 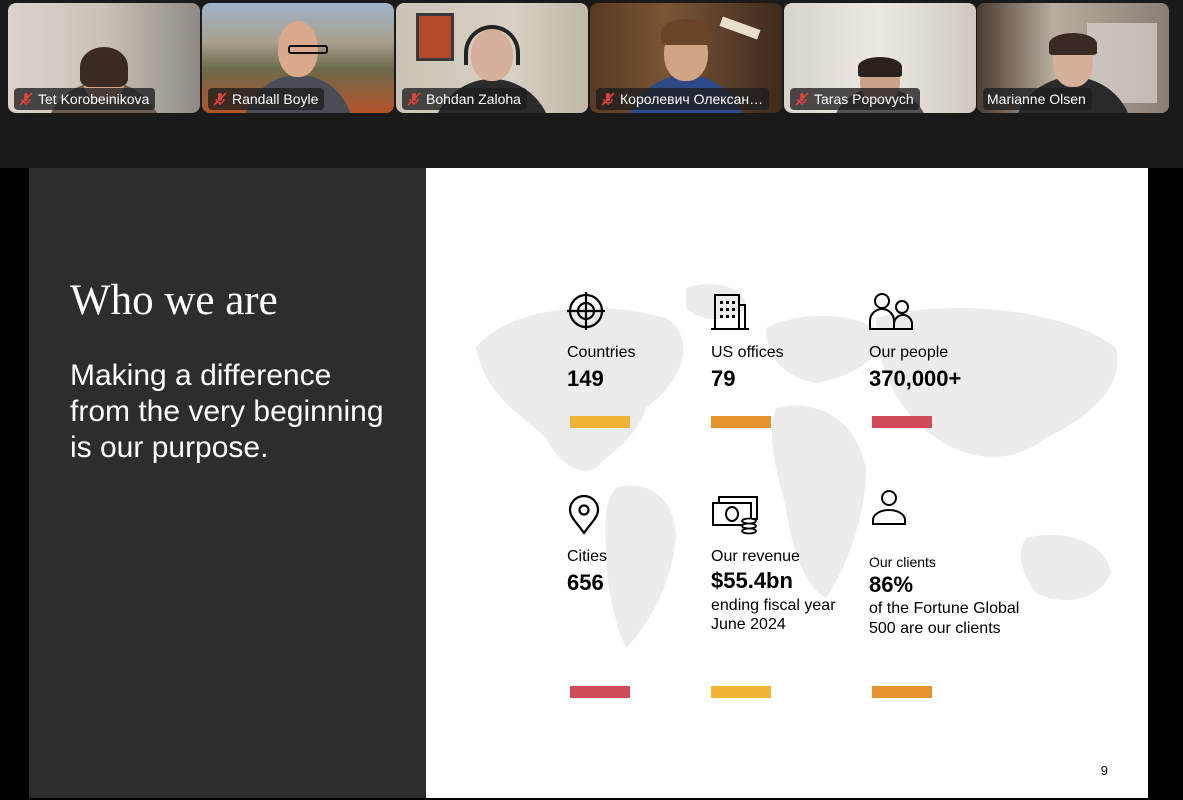 I want to click on stat-value: 656, so click(x=585, y=582).